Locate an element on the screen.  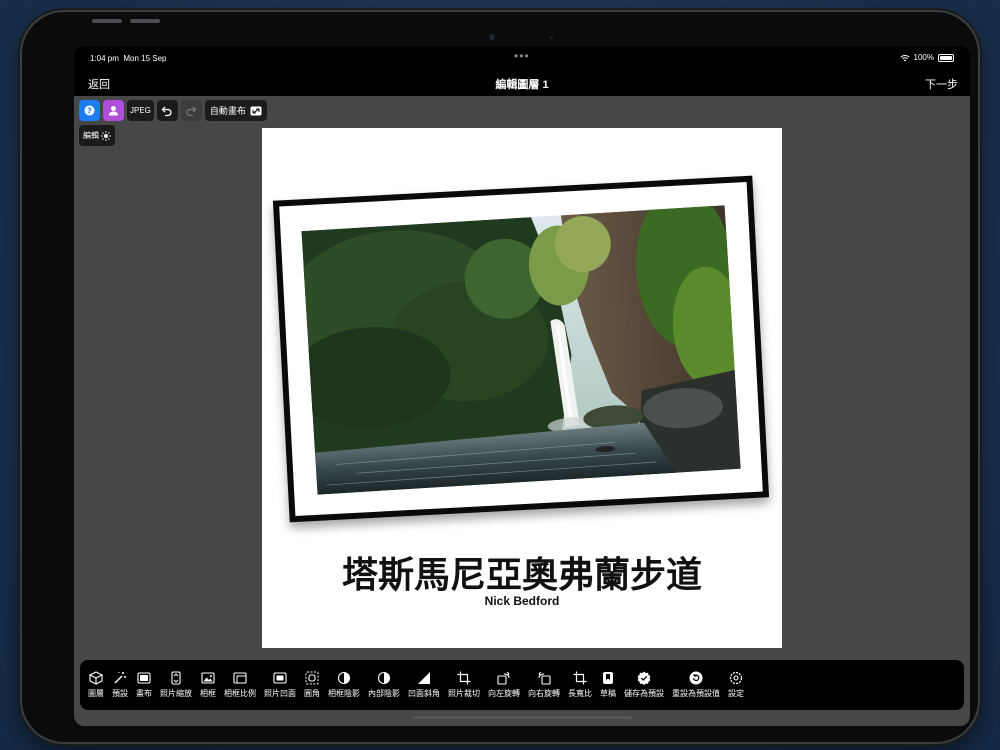
tool-photo-inset: 照片凹面 is located at coordinates (280, 685).